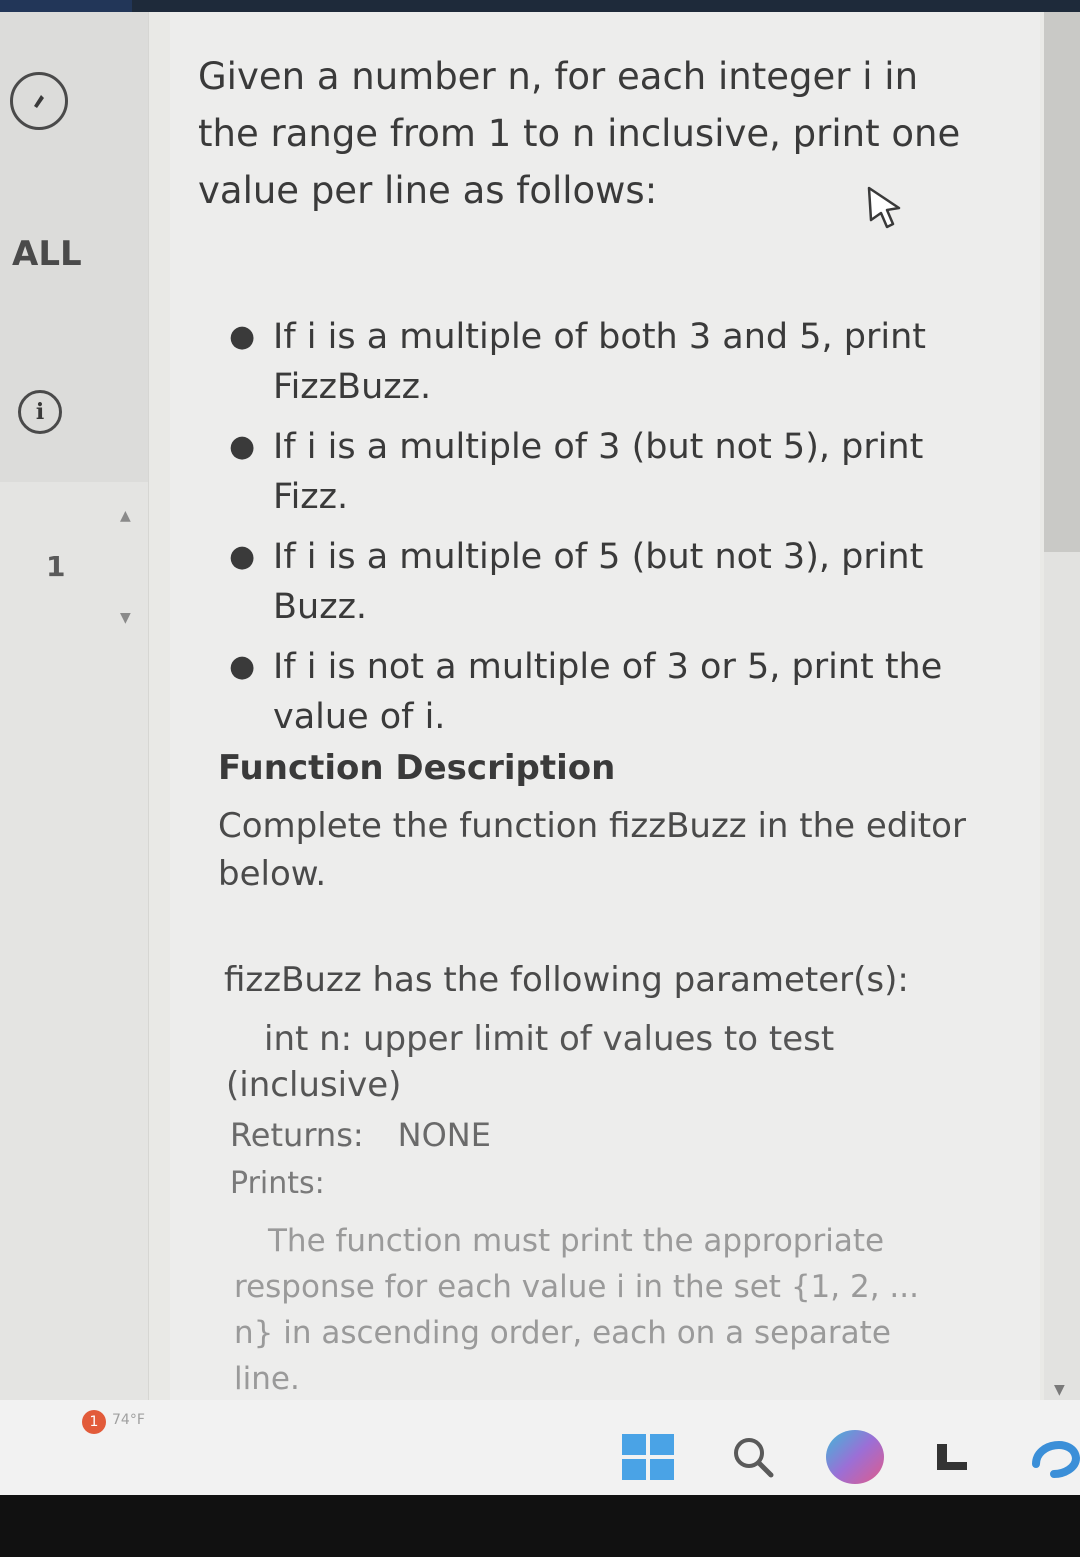  What do you see at coordinates (1055, 1457) in the screenshot?
I see `edge-icon` at bounding box center [1055, 1457].